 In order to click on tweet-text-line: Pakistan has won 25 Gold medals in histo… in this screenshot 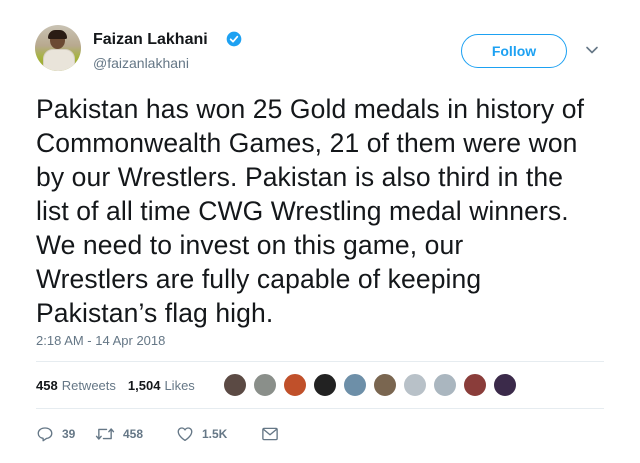, I will do `click(310, 109)`.